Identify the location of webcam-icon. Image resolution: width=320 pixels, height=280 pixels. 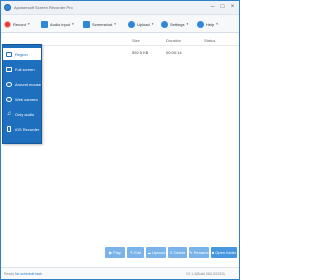
(9, 99).